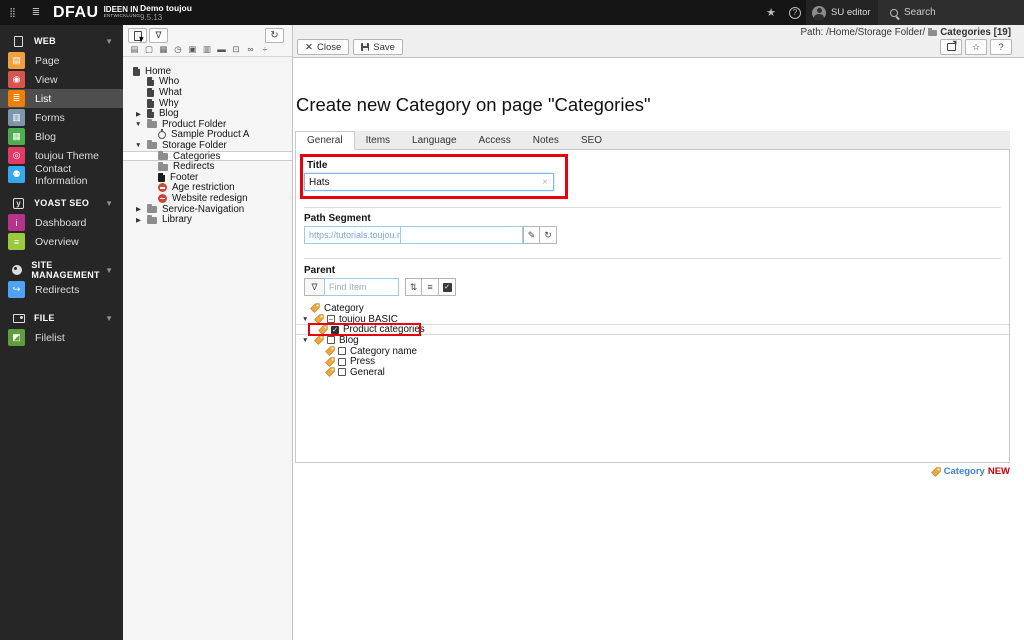 This screenshot has width=1024, height=640. Describe the element at coordinates (652, 319) in the screenshot. I see `category-item-toujou-basic: ▼ – toujou BASIC` at that location.